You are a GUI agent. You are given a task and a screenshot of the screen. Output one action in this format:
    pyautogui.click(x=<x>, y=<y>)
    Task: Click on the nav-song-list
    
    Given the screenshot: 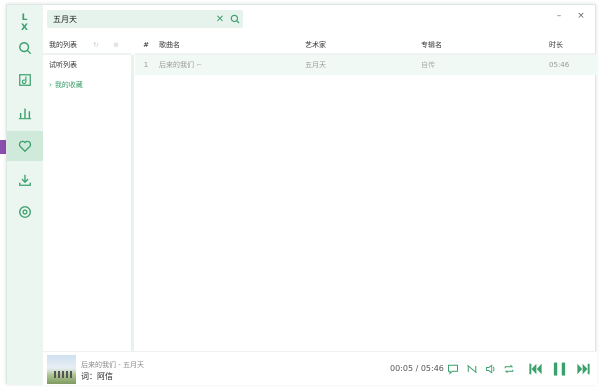 What is the action you would take?
    pyautogui.click(x=25, y=80)
    